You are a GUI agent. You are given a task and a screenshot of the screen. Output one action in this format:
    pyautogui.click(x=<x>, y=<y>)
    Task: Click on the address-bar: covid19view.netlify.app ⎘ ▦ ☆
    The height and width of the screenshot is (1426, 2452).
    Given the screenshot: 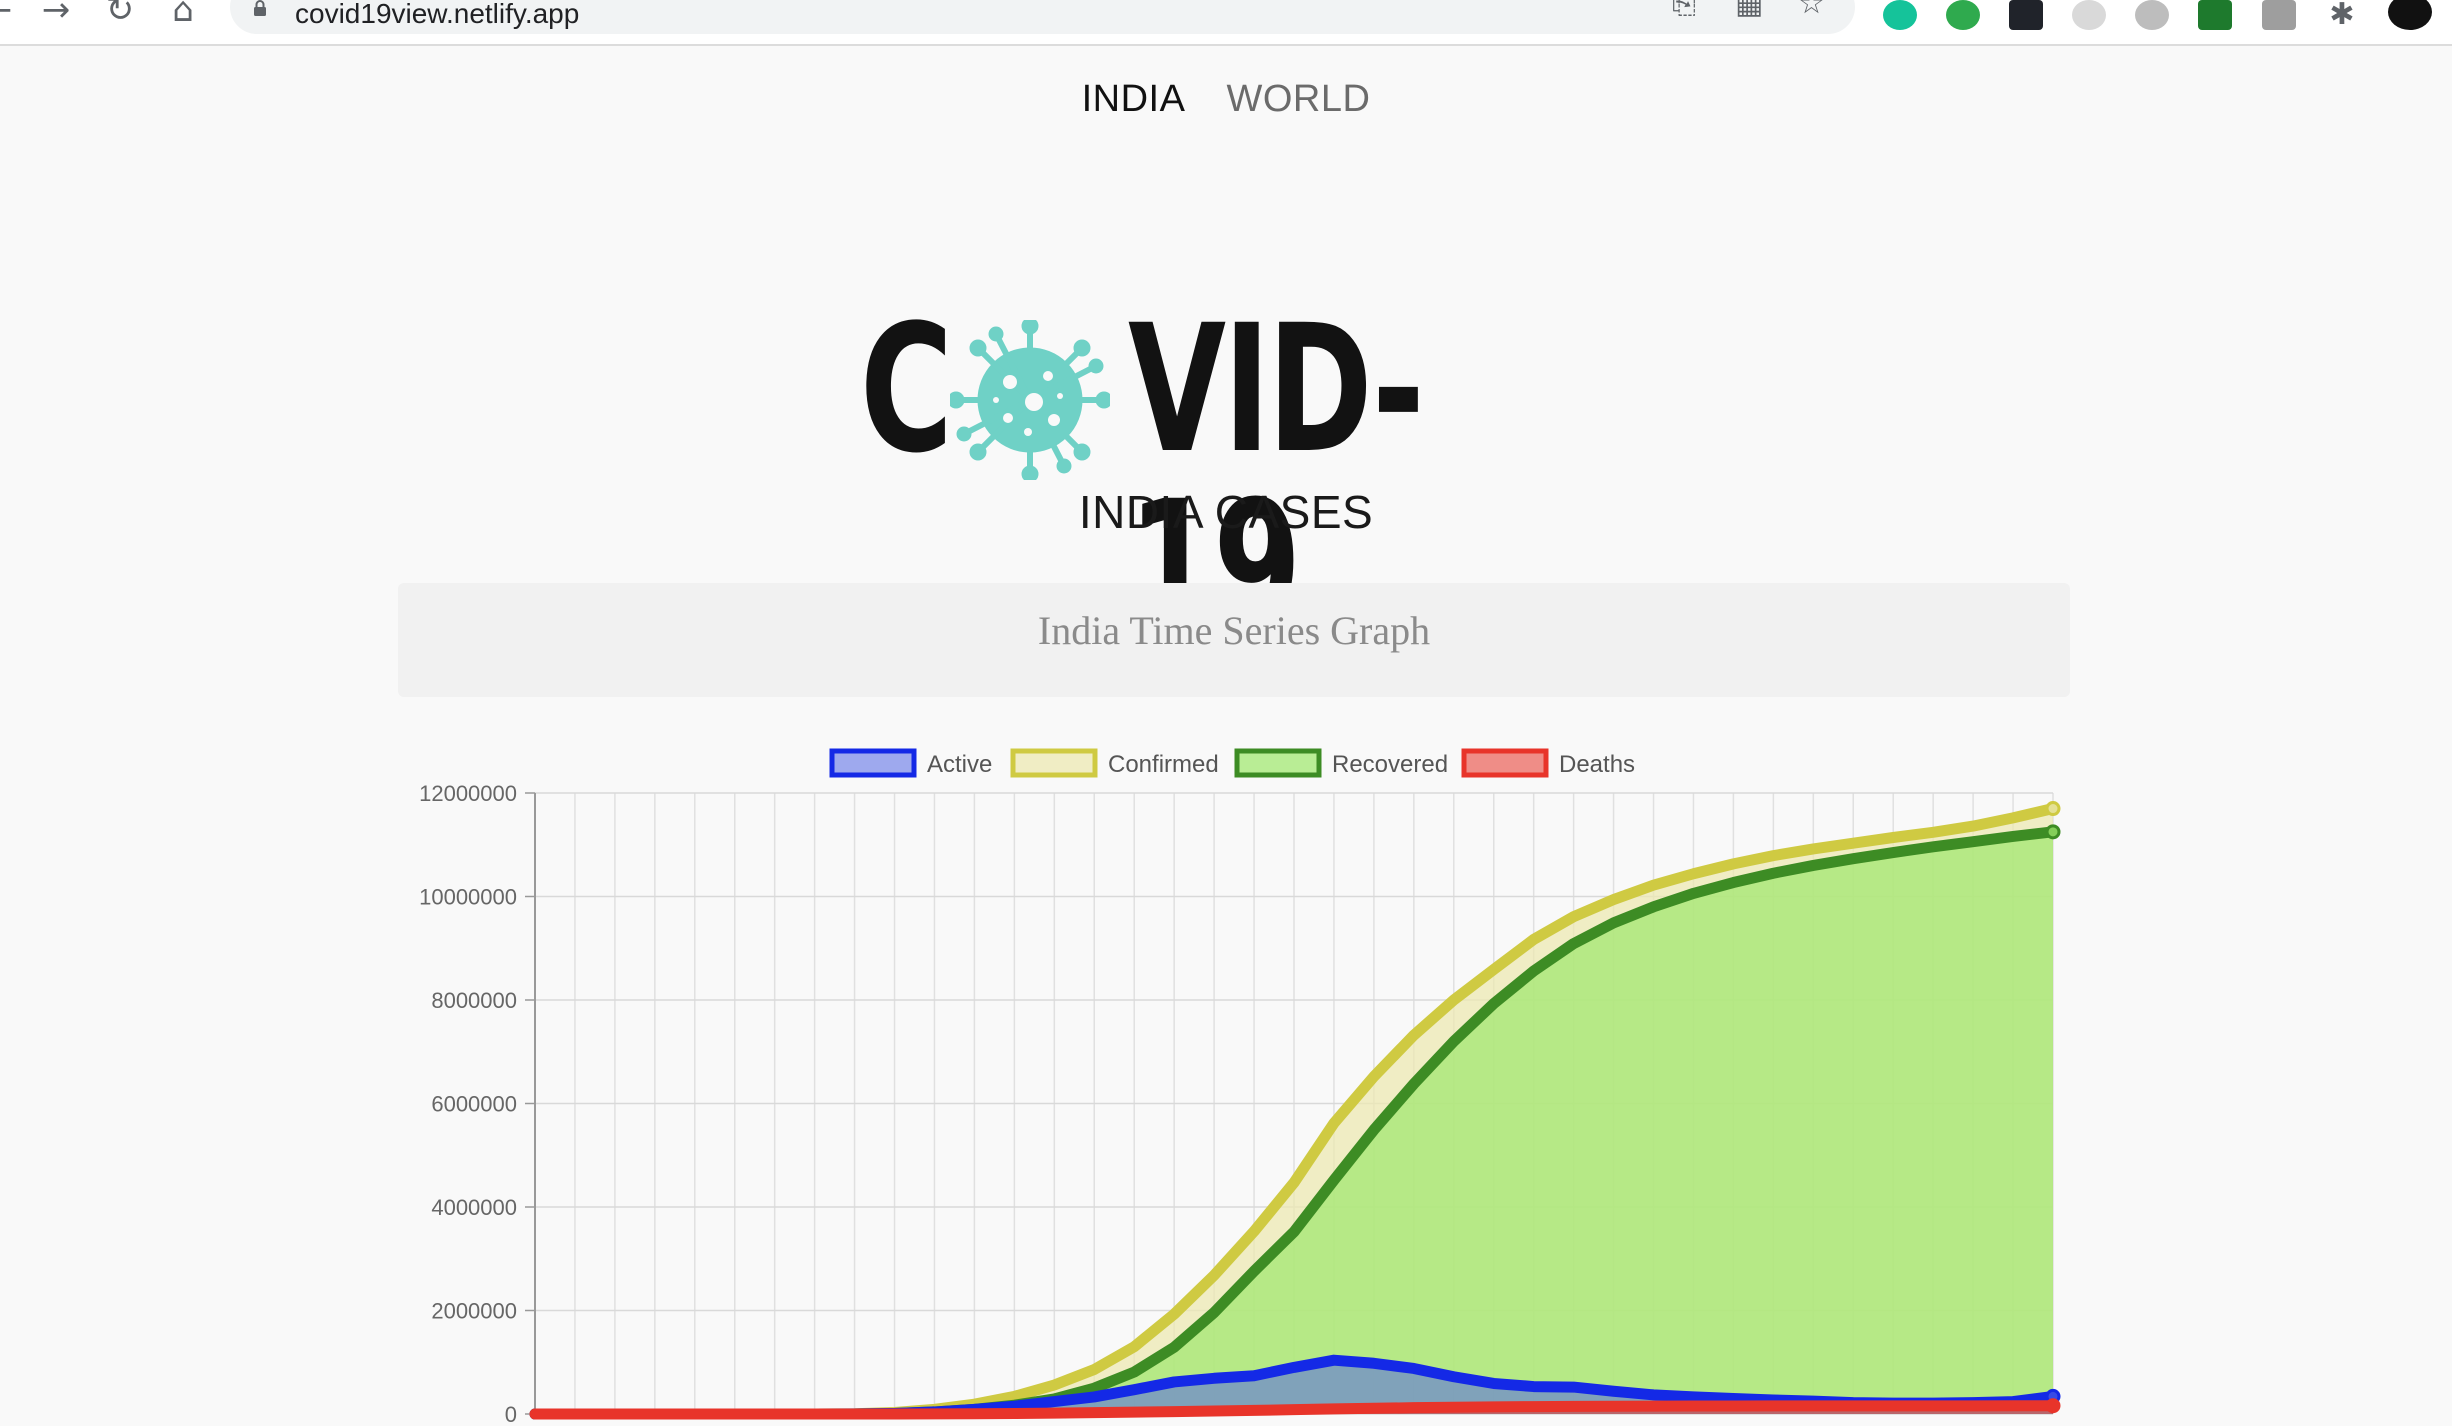 What is the action you would take?
    pyautogui.click(x=1042, y=17)
    